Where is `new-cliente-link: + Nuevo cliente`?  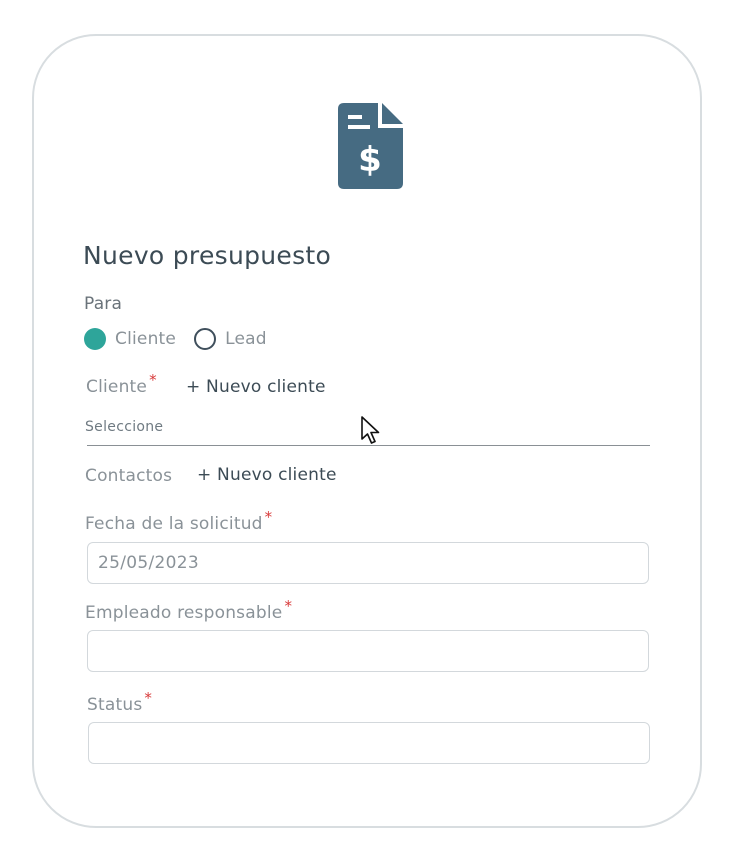 new-cliente-link: + Nuevo cliente is located at coordinates (256, 387).